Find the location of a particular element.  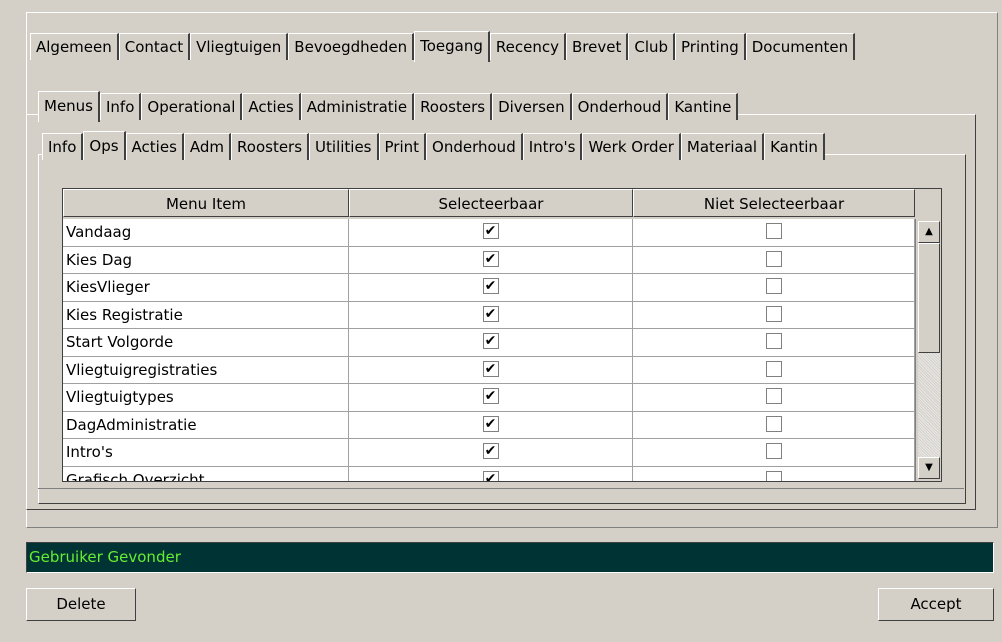

tab-printing: Printing is located at coordinates (710, 46).